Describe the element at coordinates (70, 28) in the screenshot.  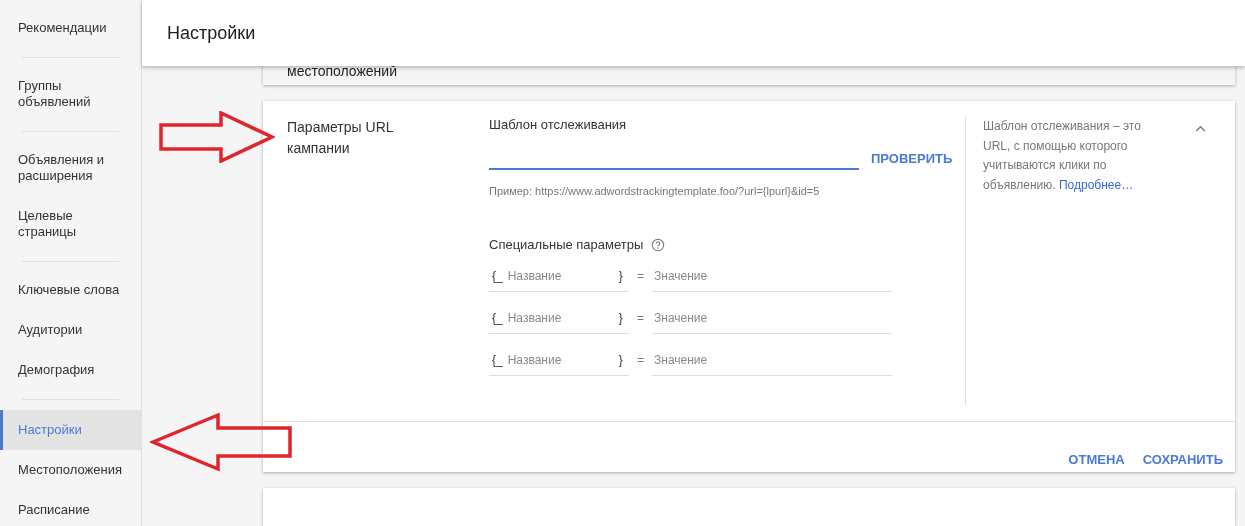
I see `sidebar-item: Рекомендации` at that location.